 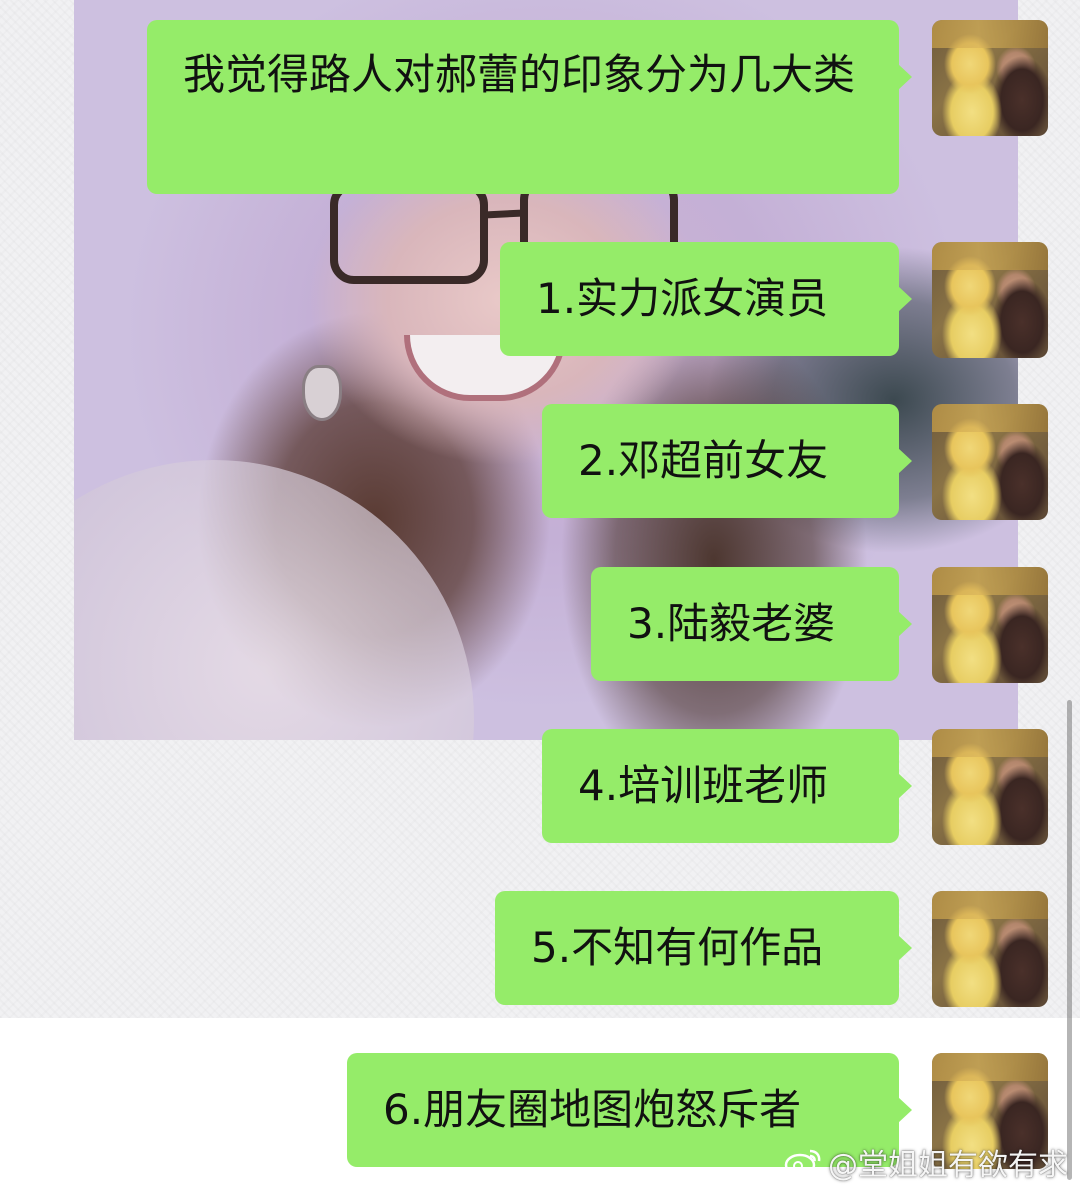 I want to click on message-bubble: 4.培训班老师, so click(x=720, y=786).